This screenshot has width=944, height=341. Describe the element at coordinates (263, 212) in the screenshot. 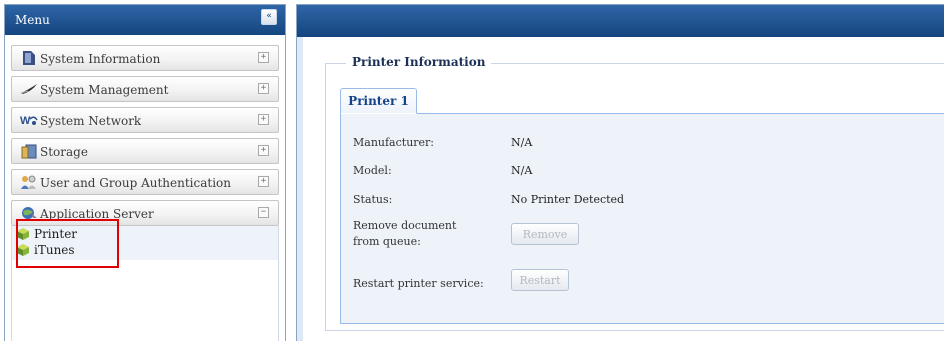

I see `collapse-icon: −` at that location.